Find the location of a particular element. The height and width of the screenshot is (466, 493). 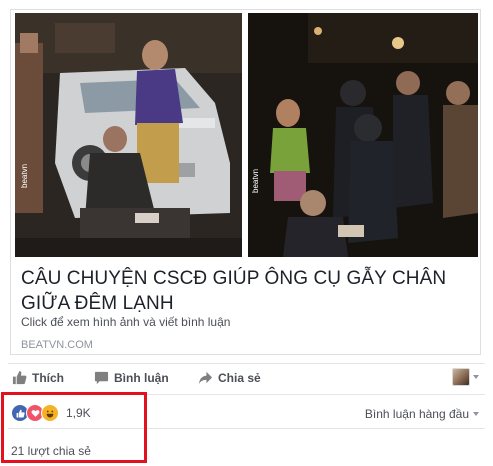

share-arrow-icon is located at coordinates (205, 378).